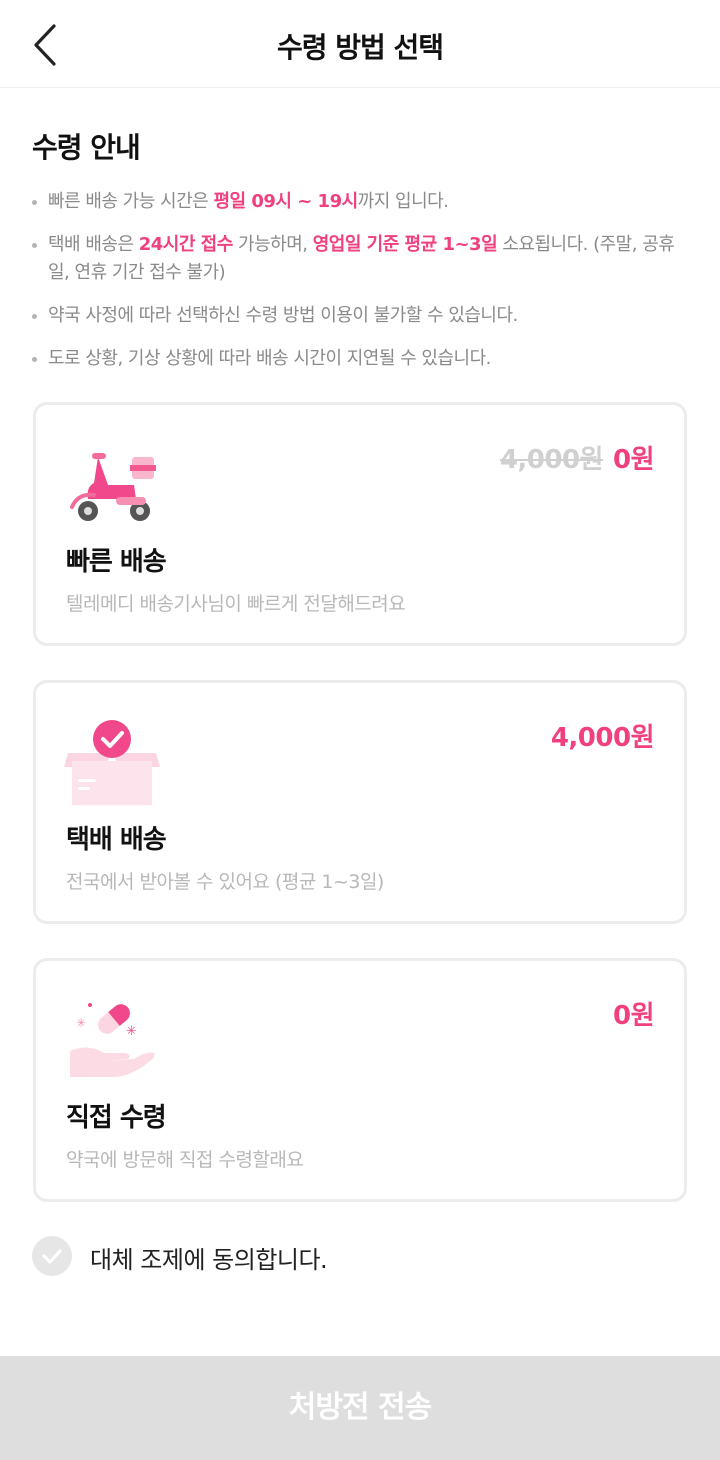  Describe the element at coordinates (360, 1408) in the screenshot. I see `send-prescription-button: 처방전 전송` at that location.